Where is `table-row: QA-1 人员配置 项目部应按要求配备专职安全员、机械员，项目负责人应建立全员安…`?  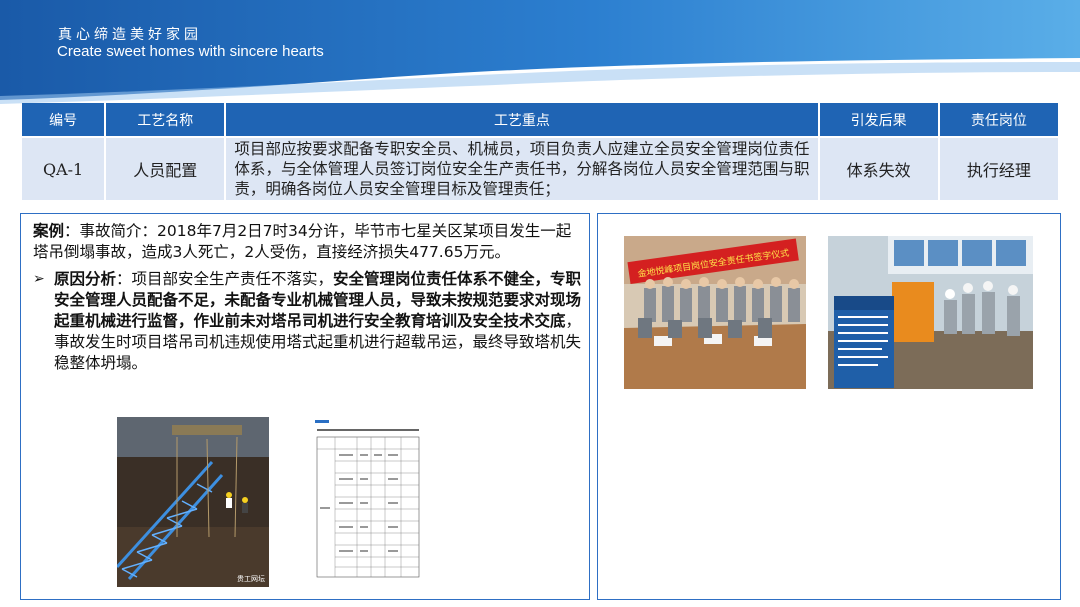 table-row: QA-1 人员配置 项目部应按要求配备专职安全员、机械员，项目负责人应建立全员安… is located at coordinates (540, 169).